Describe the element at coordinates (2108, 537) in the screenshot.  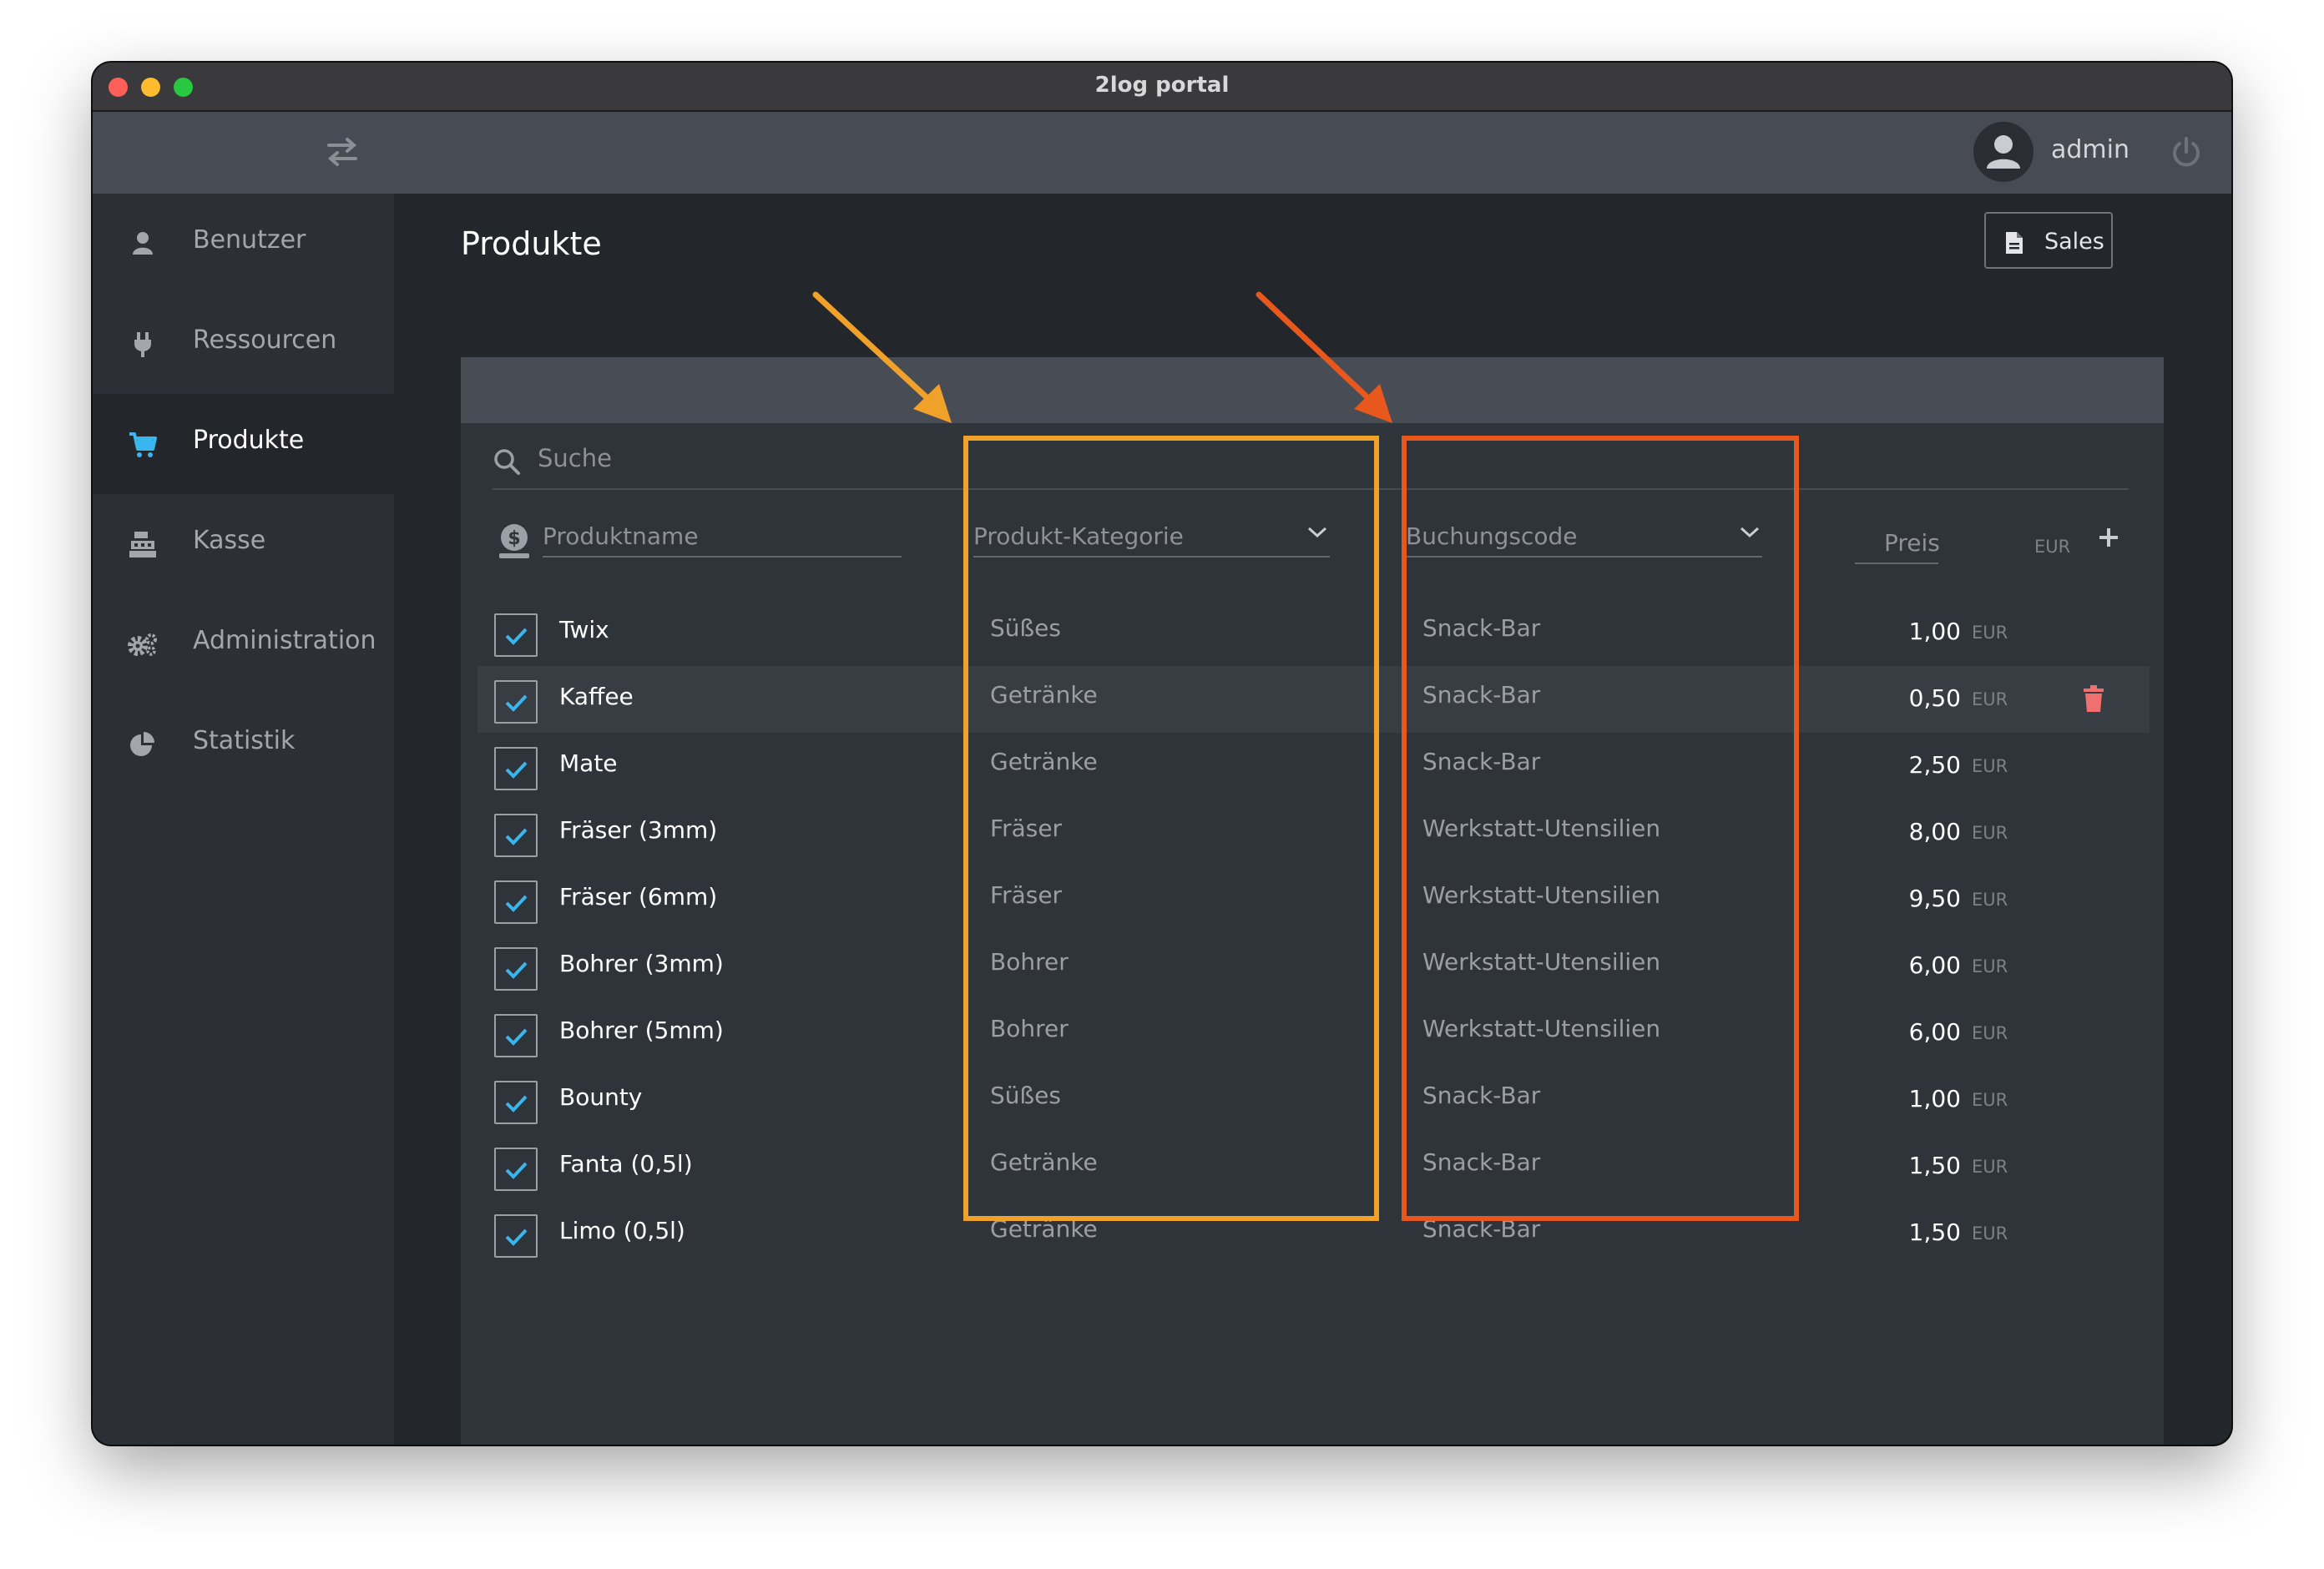
I see `add-icon` at that location.